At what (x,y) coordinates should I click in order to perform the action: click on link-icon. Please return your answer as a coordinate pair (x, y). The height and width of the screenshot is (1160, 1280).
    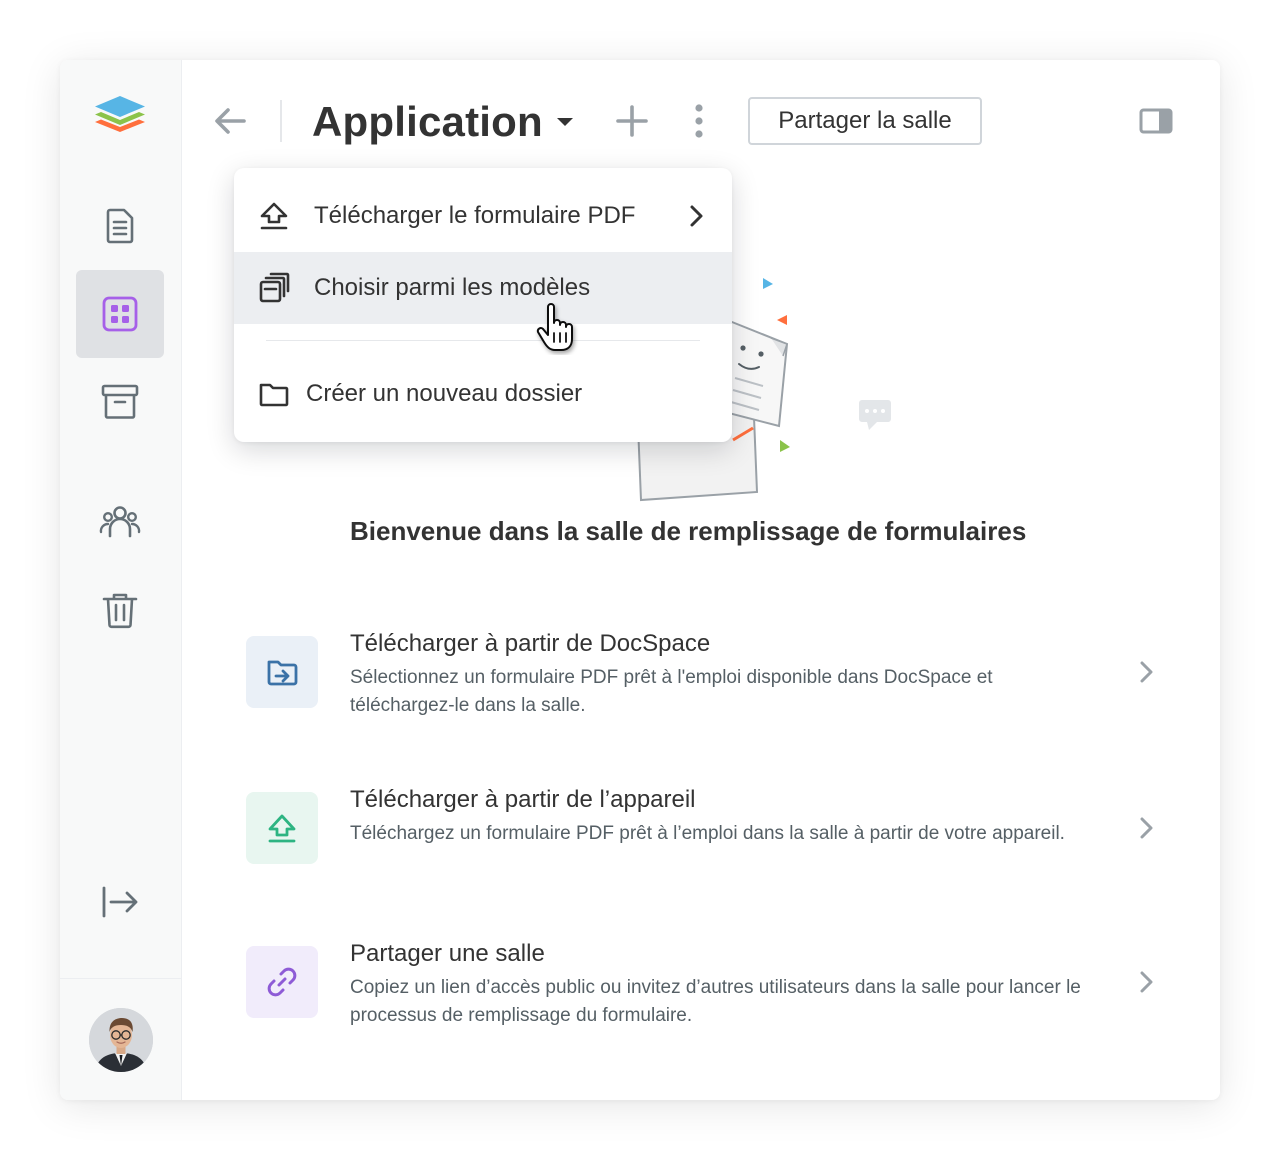
    Looking at the image, I should click on (282, 982).